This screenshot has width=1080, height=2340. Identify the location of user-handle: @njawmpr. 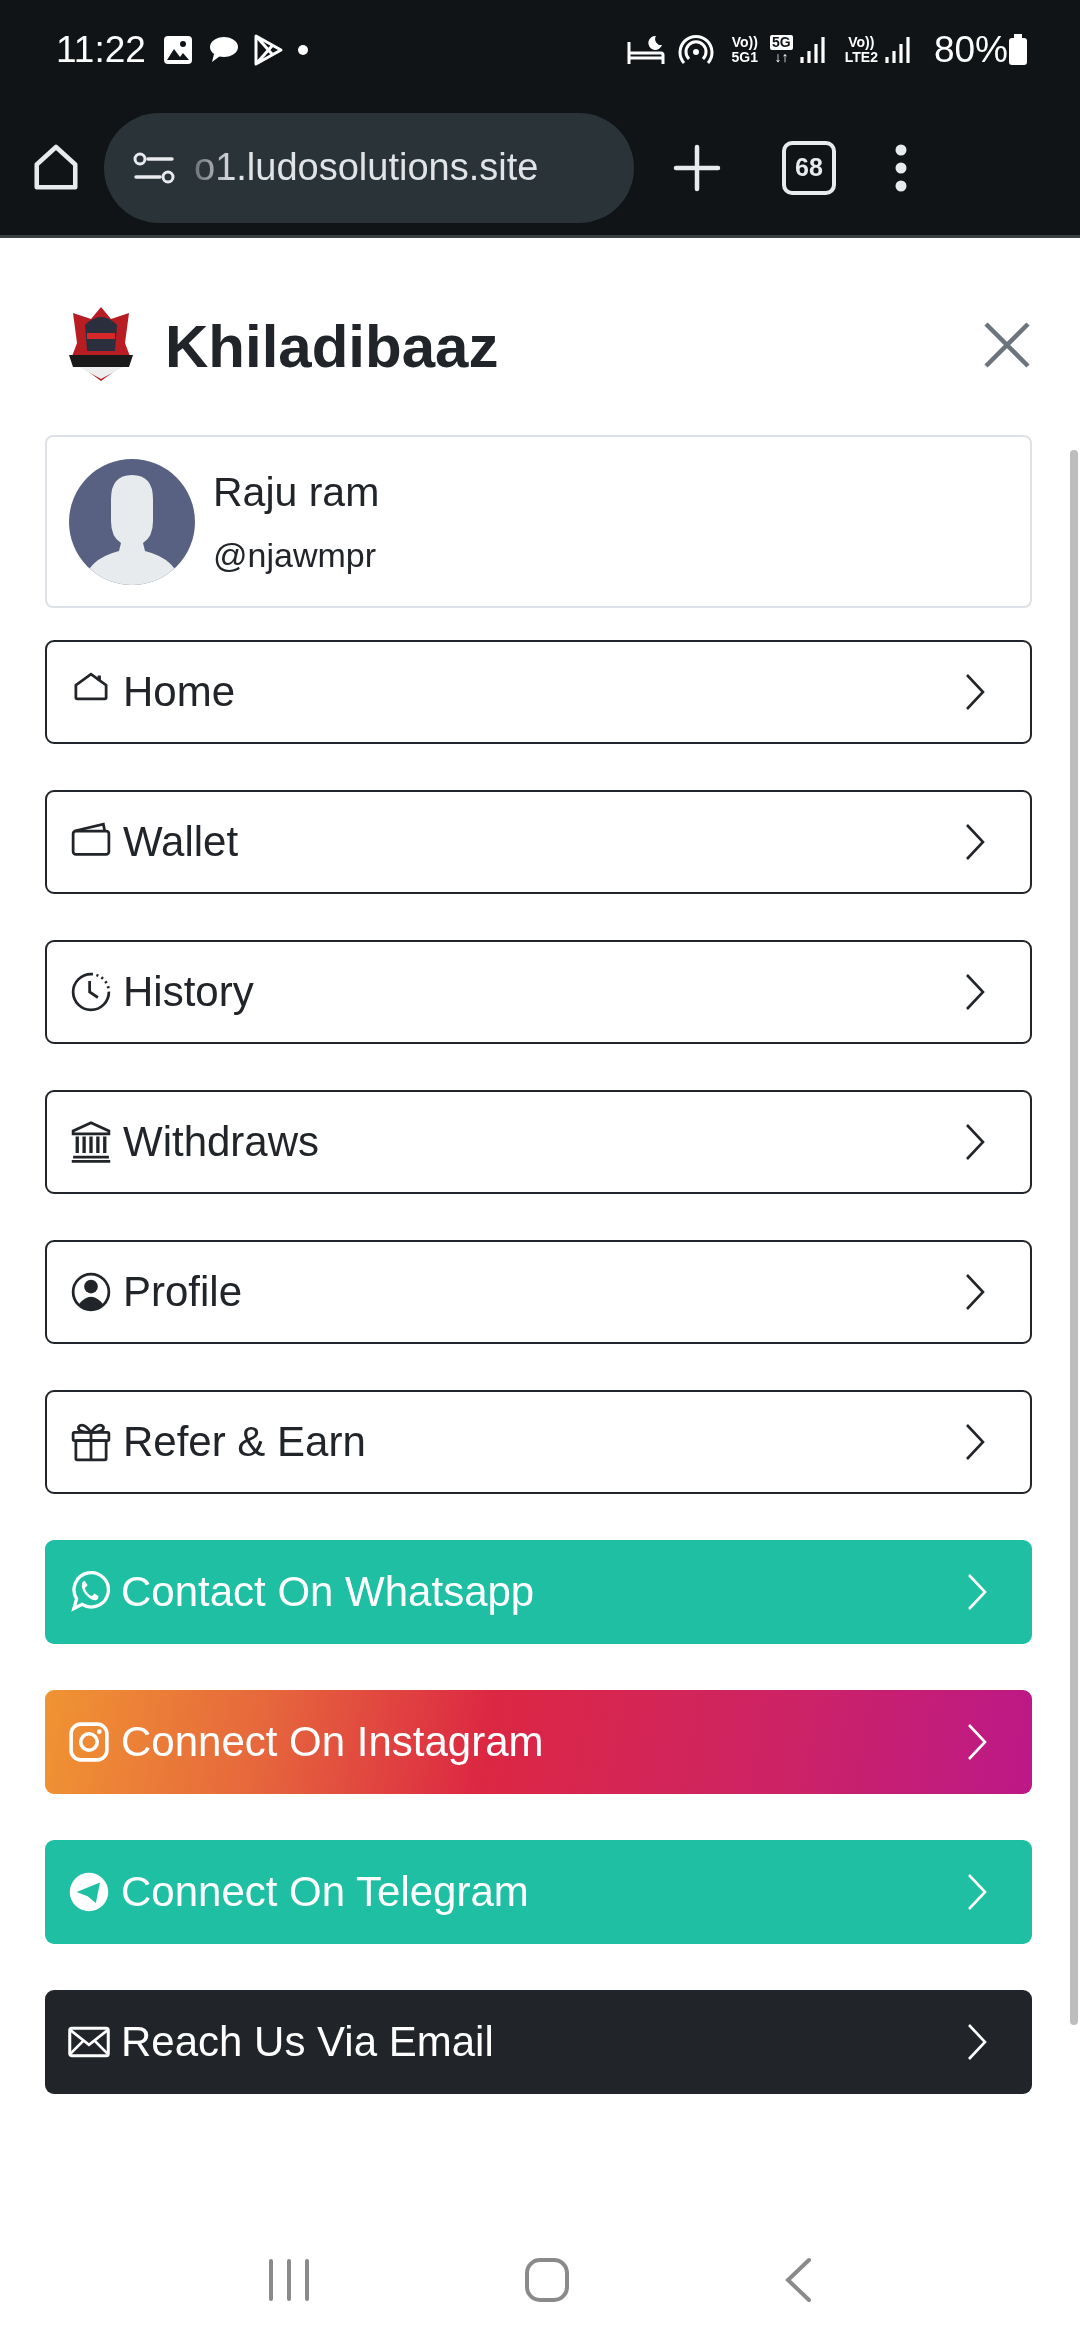
(295, 555).